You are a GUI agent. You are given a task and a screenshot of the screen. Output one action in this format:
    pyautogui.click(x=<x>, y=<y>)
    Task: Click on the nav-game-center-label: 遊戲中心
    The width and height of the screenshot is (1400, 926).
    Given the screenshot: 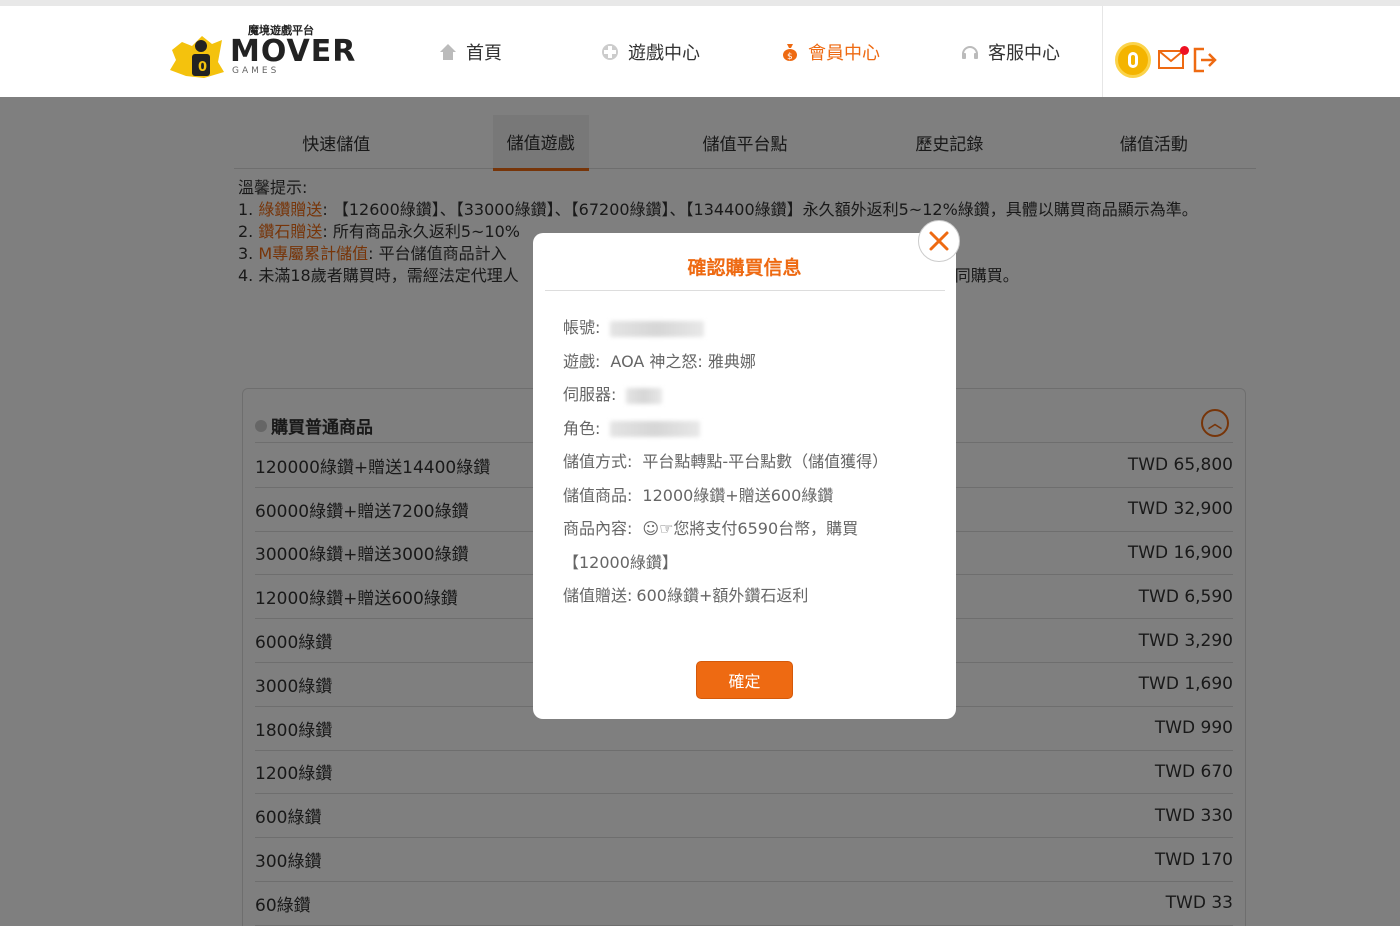 What is the action you would take?
    pyautogui.click(x=664, y=53)
    